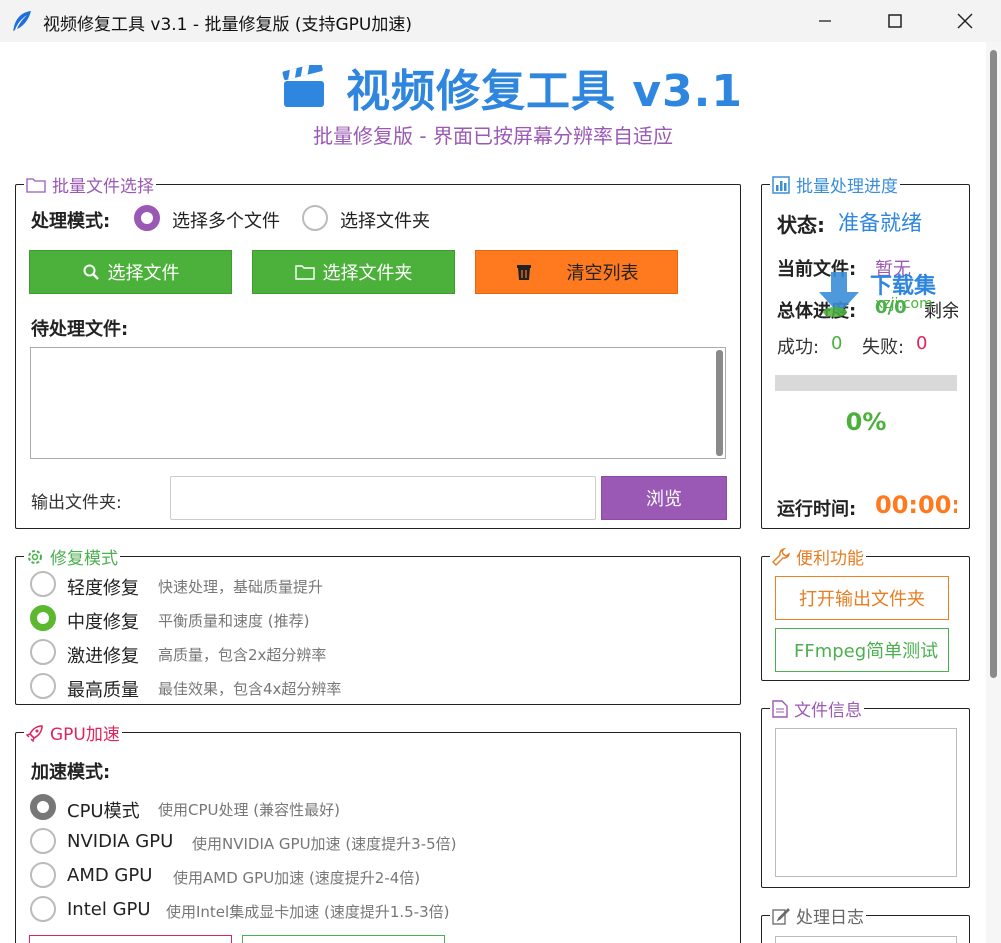  Describe the element at coordinates (493, 136) in the screenshot. I see `app-subtitle: 批量修复版 - 界面已按屏幕分辨率自适应` at that location.